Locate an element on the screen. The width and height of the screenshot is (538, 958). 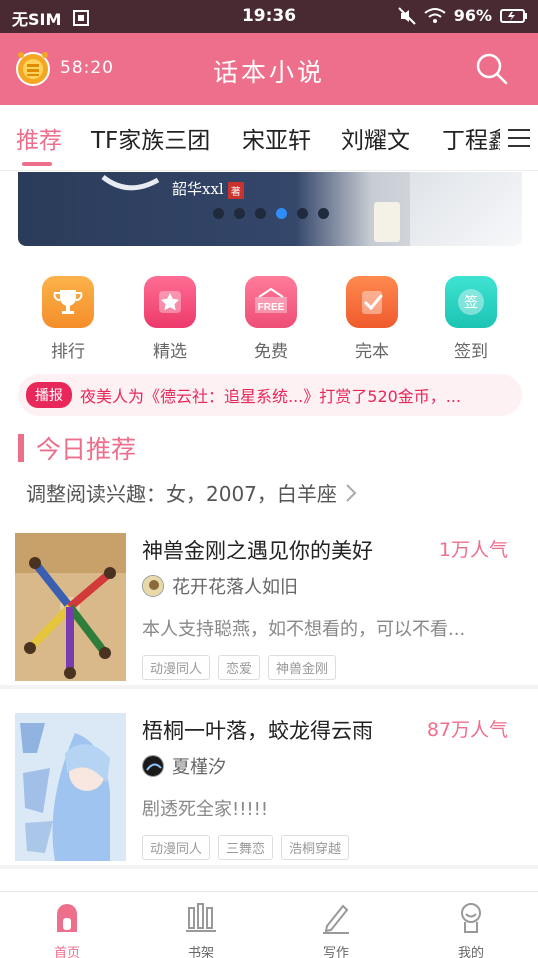
category-tabs: 推荐 TF家族三团 宋亚轩 刘耀文 丁程鑫 is located at coordinates (269, 138).